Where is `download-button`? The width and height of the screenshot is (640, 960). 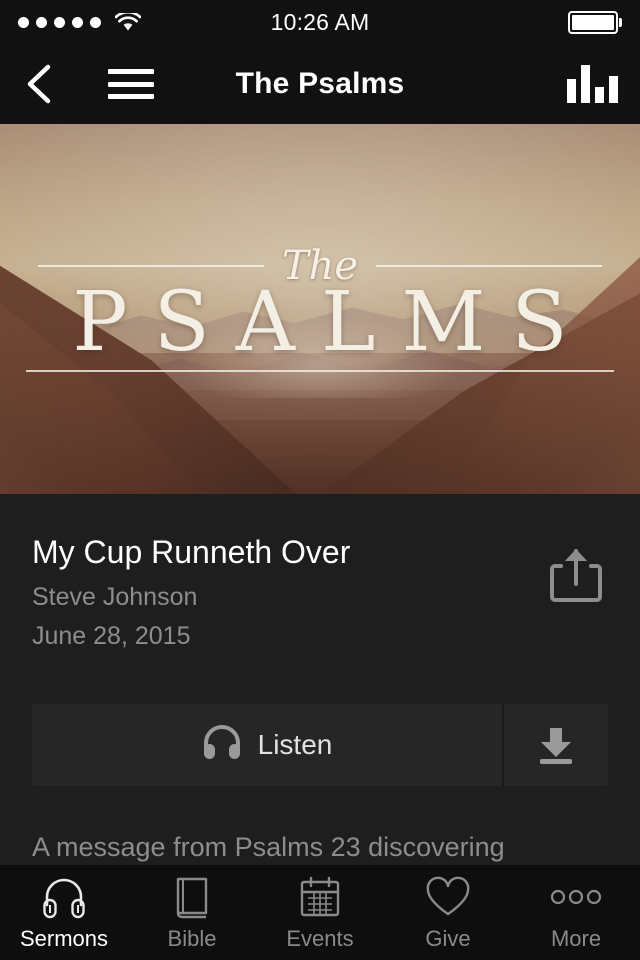 download-button is located at coordinates (555, 744).